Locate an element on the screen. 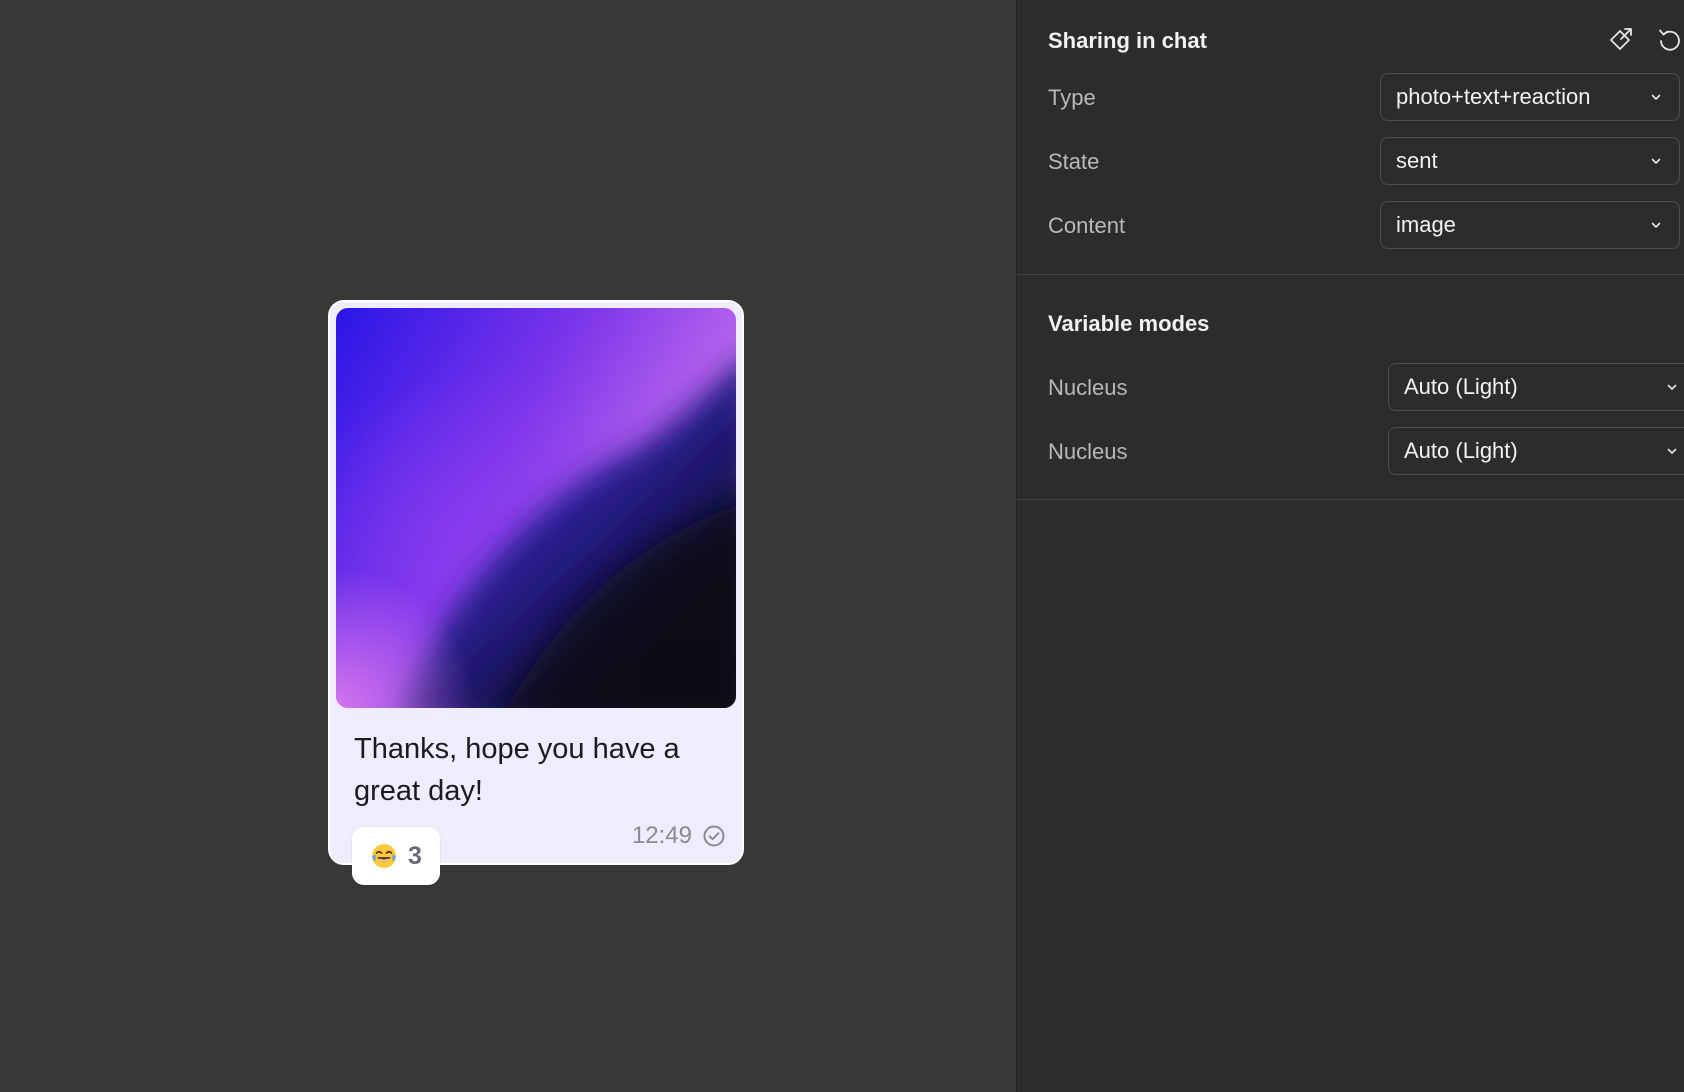 The height and width of the screenshot is (1092, 1684). prop-label-state: State is located at coordinates (1074, 161).